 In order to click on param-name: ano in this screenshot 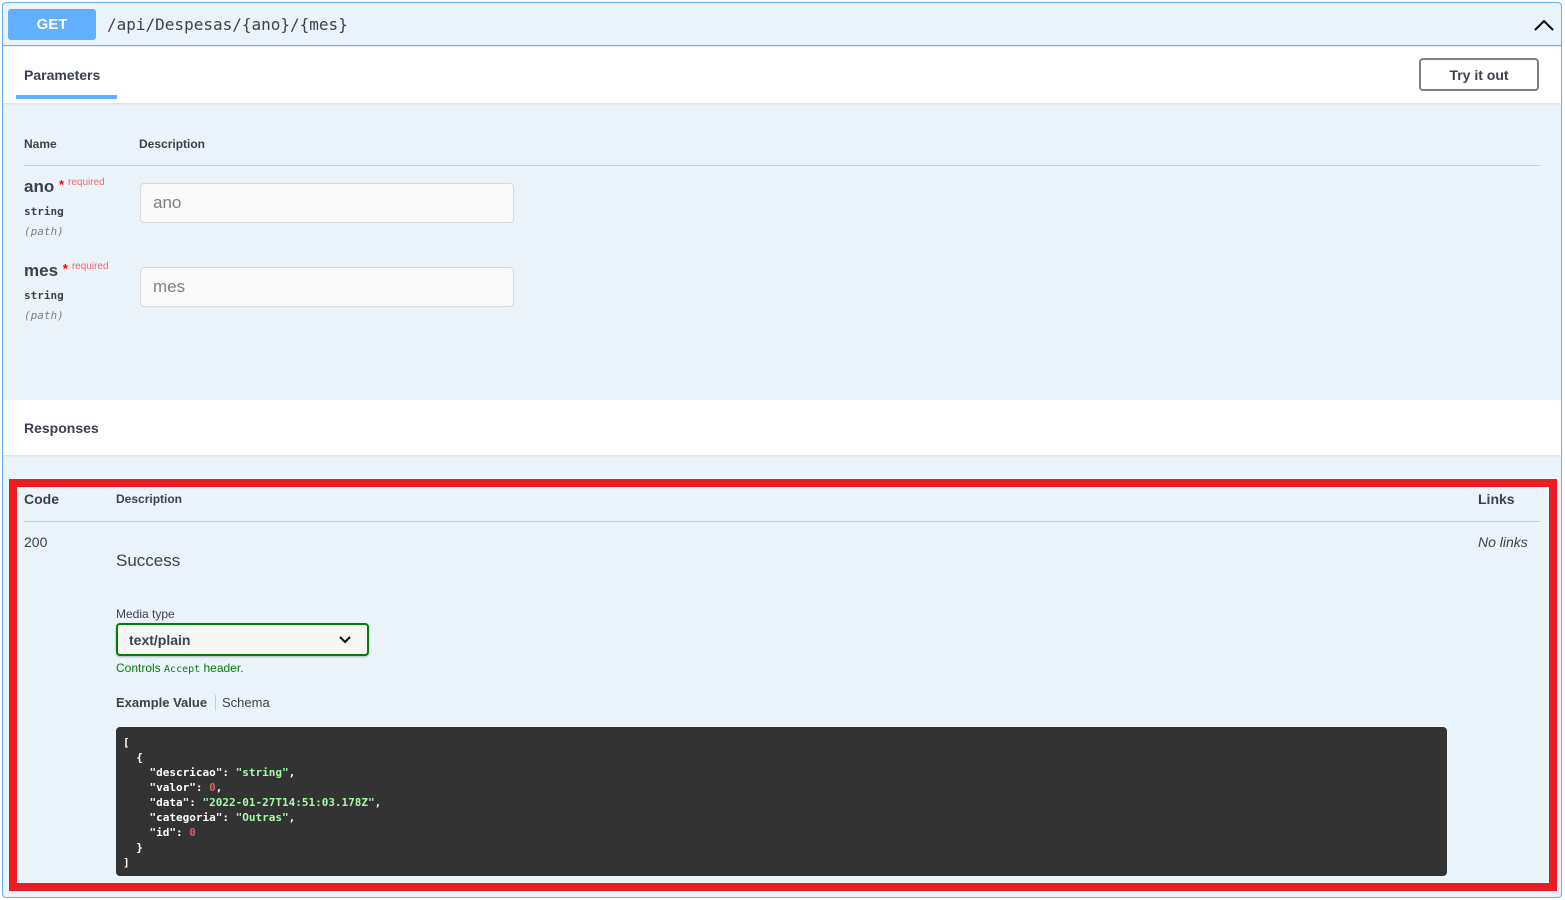, I will do `click(39, 186)`.